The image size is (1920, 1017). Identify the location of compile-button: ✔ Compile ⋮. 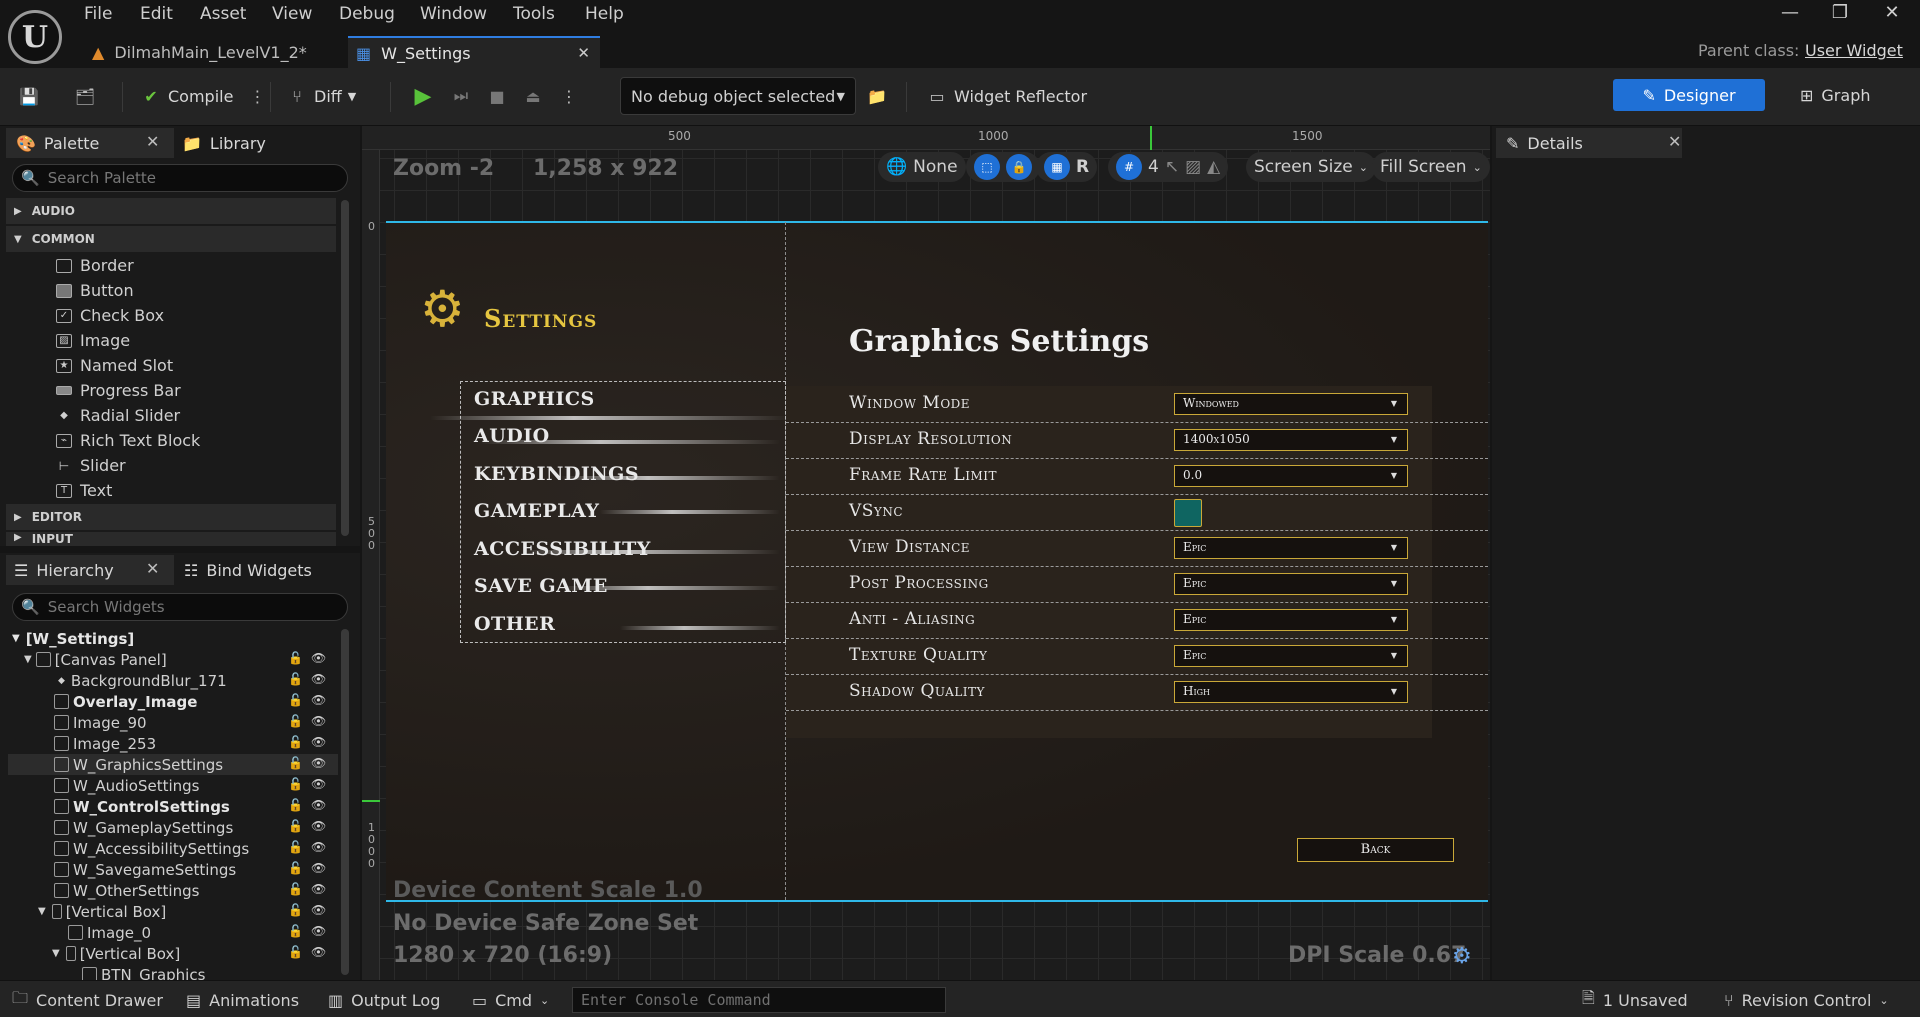
(202, 96).